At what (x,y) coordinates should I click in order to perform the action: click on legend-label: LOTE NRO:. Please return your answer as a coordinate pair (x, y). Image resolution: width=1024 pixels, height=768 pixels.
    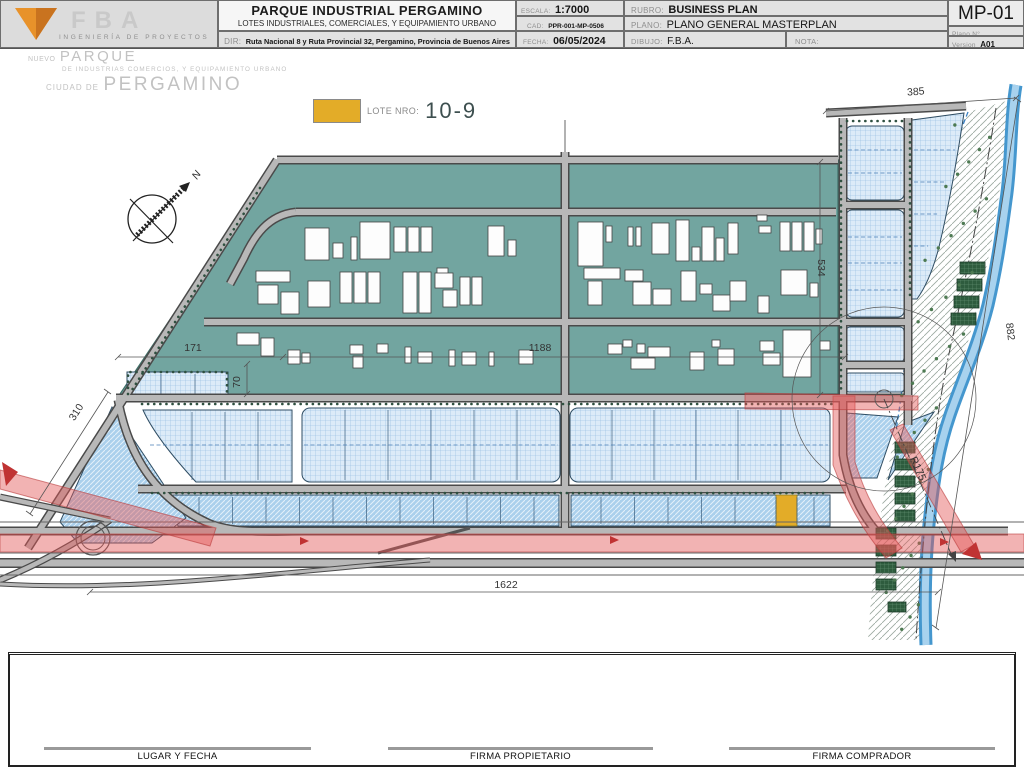
    Looking at the image, I should click on (393, 111).